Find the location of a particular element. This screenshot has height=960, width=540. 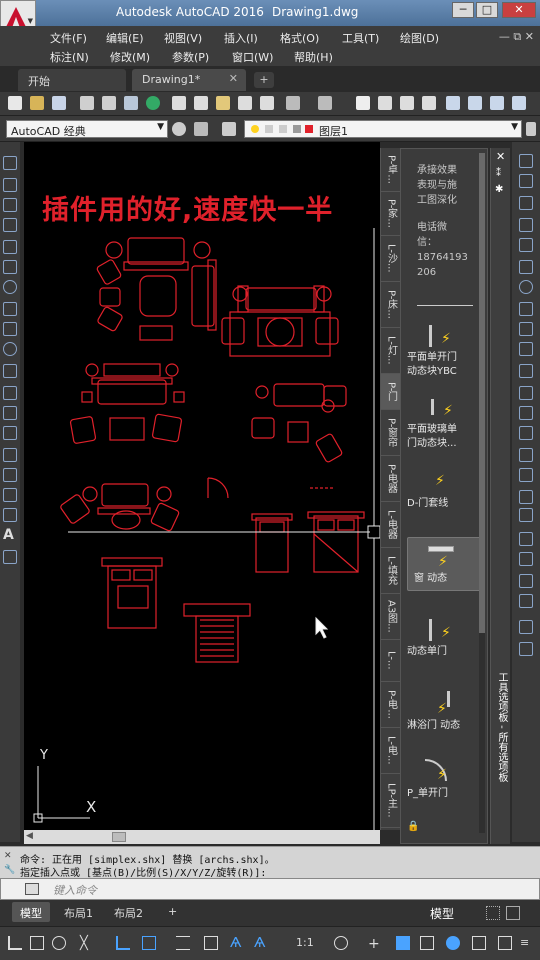

tab-model: 模型 is located at coordinates (31, 912).